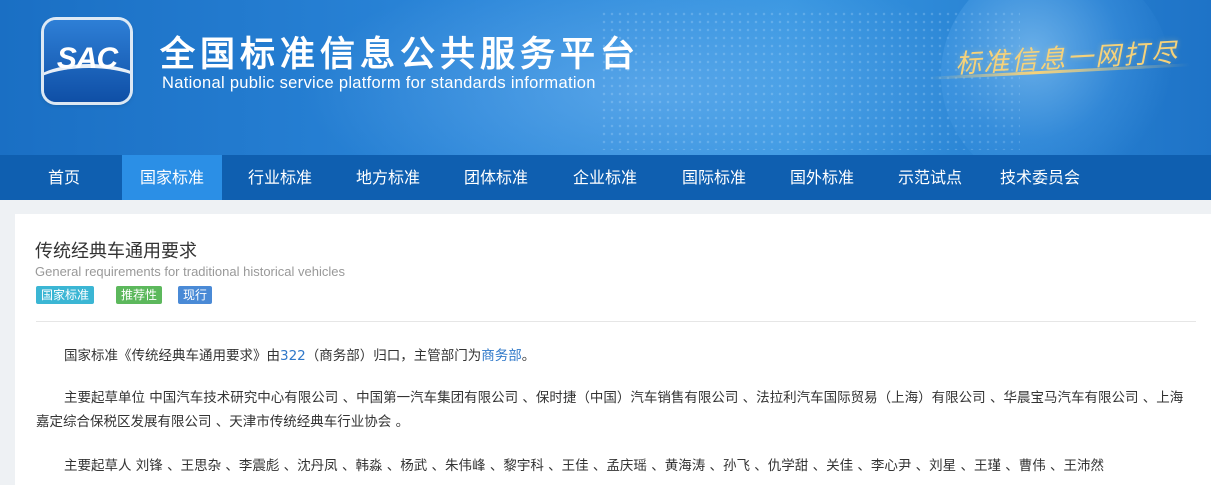  I want to click on nav-item-national-standards: 国家标准, so click(172, 177).